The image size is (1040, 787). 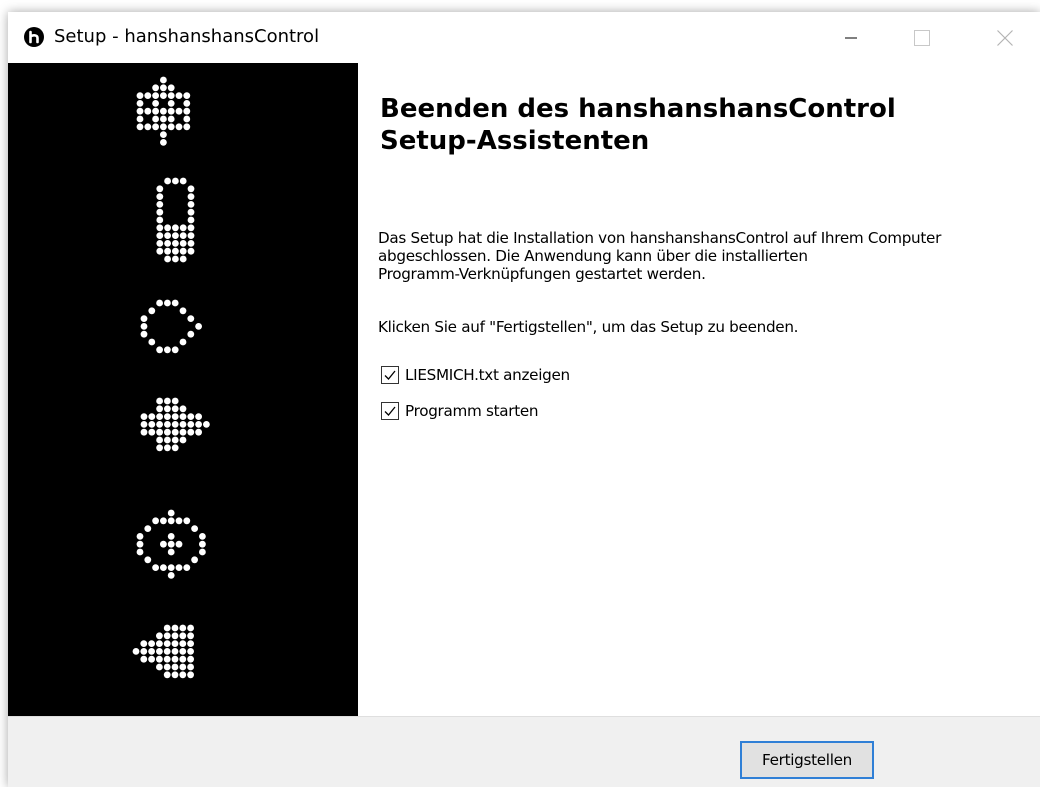 I want to click on wizard-footer: Fertigstellen, so click(x=524, y=751).